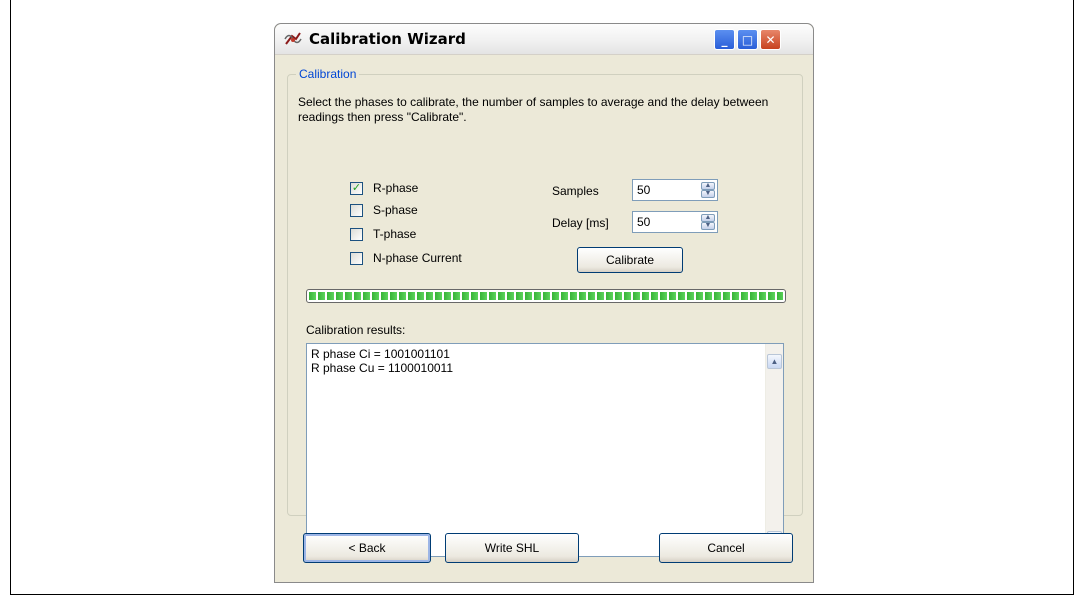 The width and height of the screenshot is (1082, 595). Describe the element at coordinates (774, 361) in the screenshot. I see `scroll-up-icon: ▲` at that location.